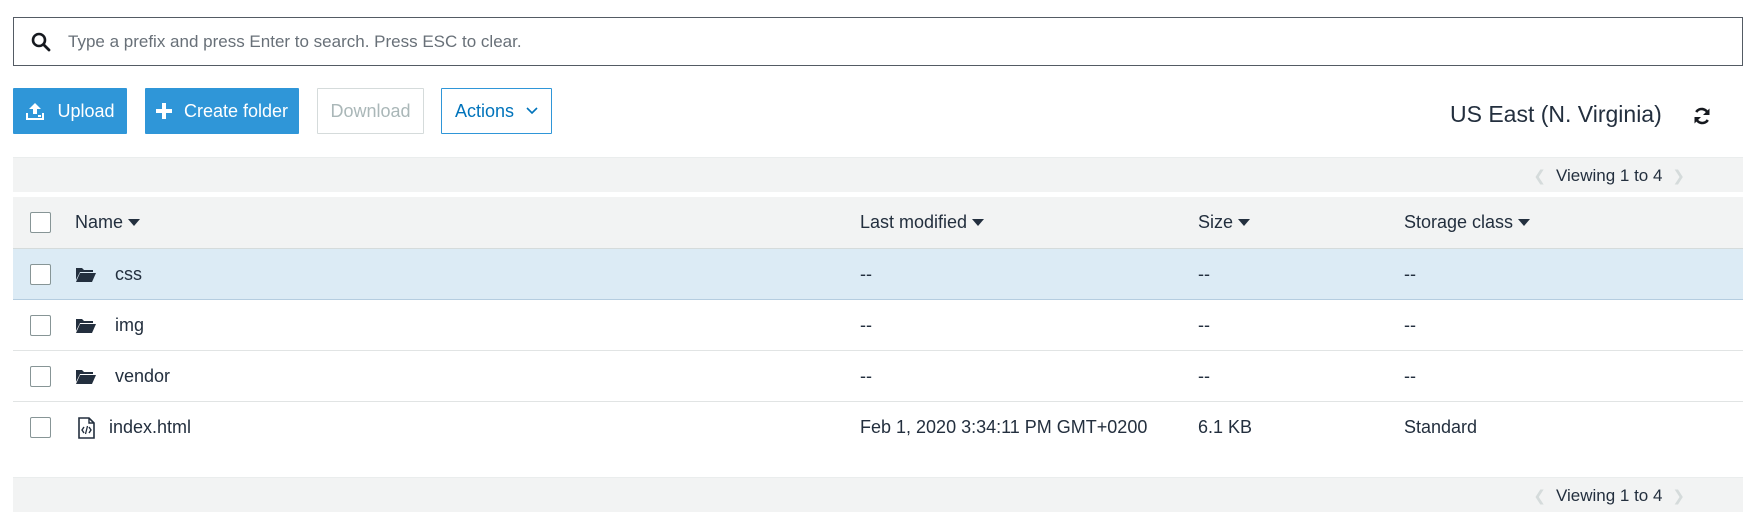 This screenshot has width=1757, height=523. What do you see at coordinates (1556, 114) in the screenshot?
I see `region-label: US East (N. Virginia)` at bounding box center [1556, 114].